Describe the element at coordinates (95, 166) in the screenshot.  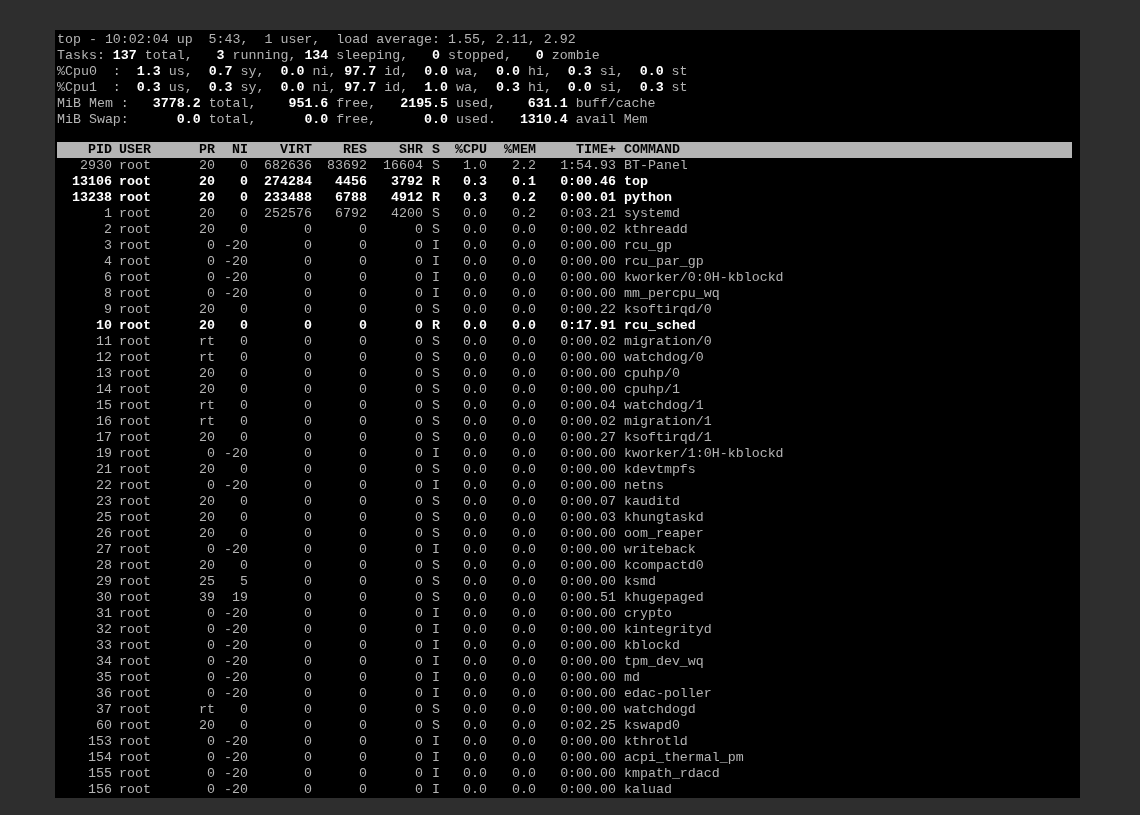
I see `table-cell-text: 2930` at that location.